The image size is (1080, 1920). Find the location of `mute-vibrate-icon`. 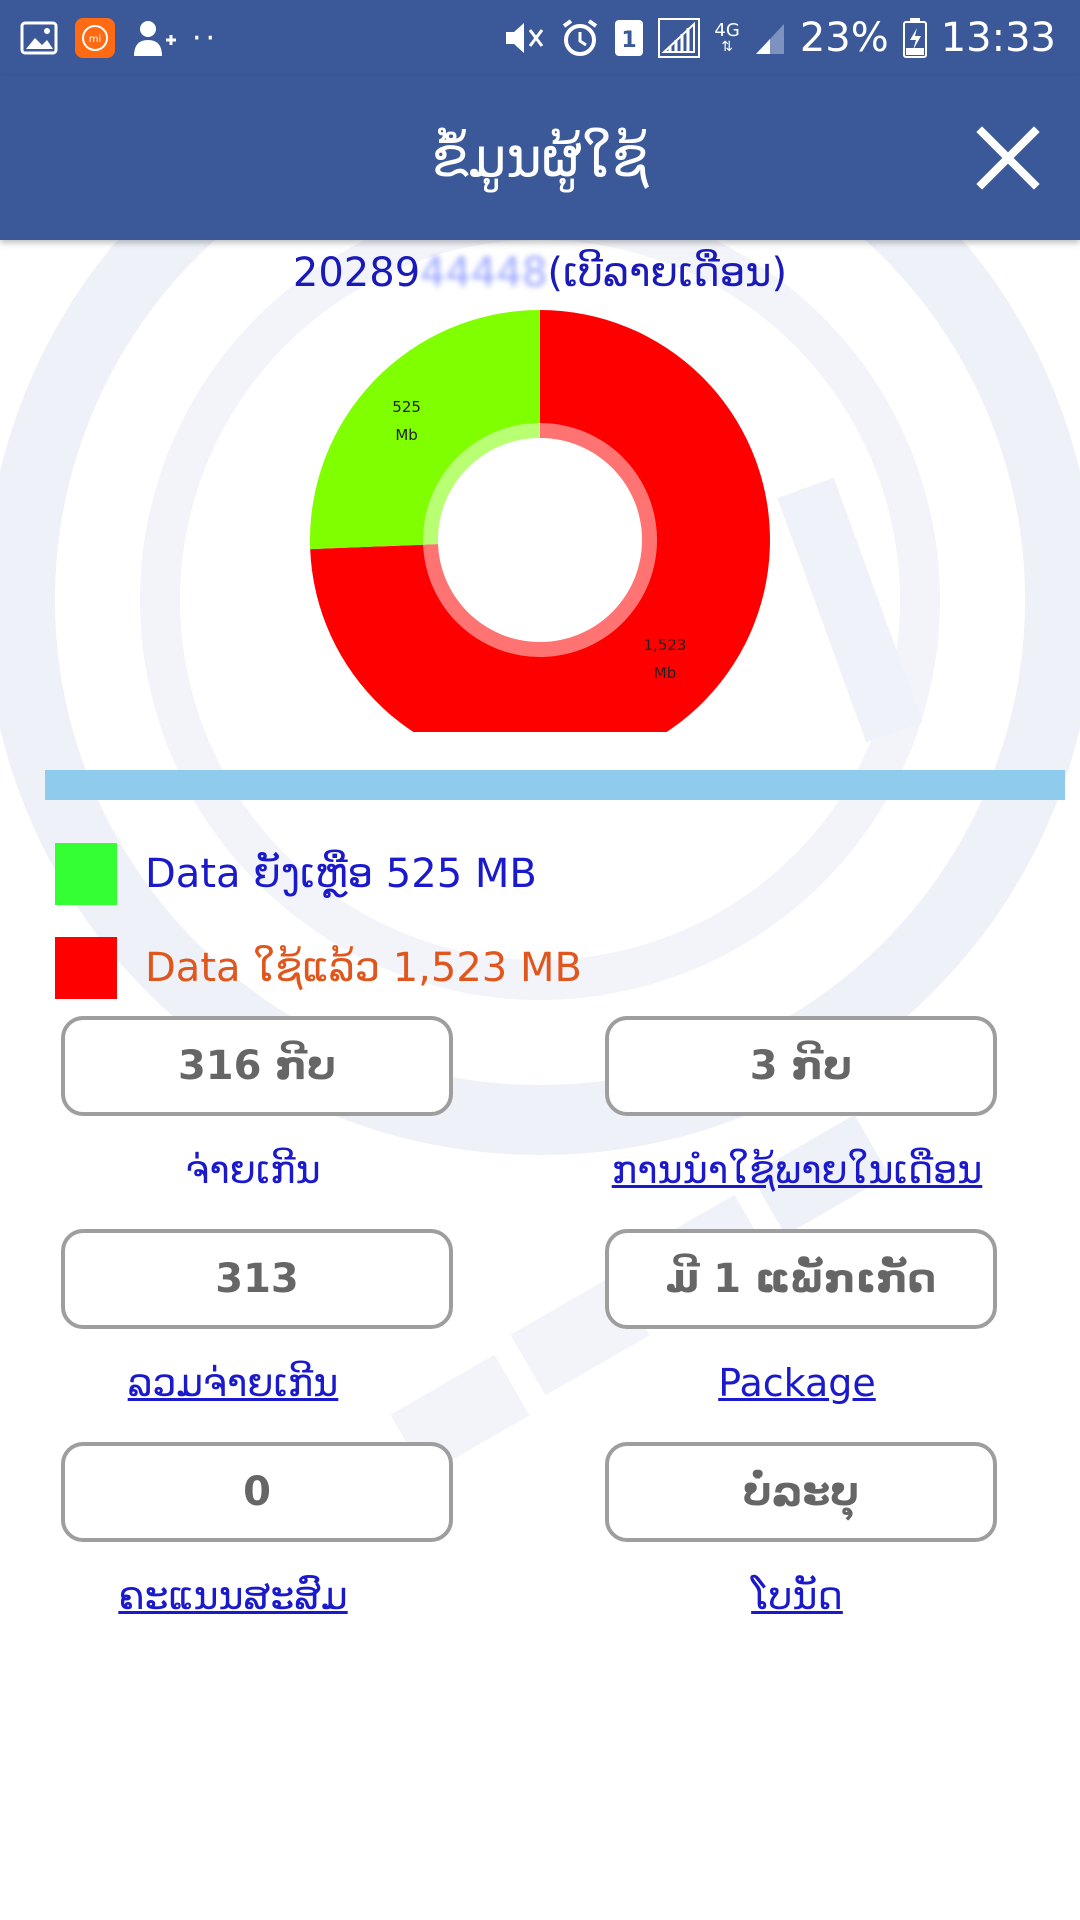

mute-vibrate-icon is located at coordinates (524, 38).